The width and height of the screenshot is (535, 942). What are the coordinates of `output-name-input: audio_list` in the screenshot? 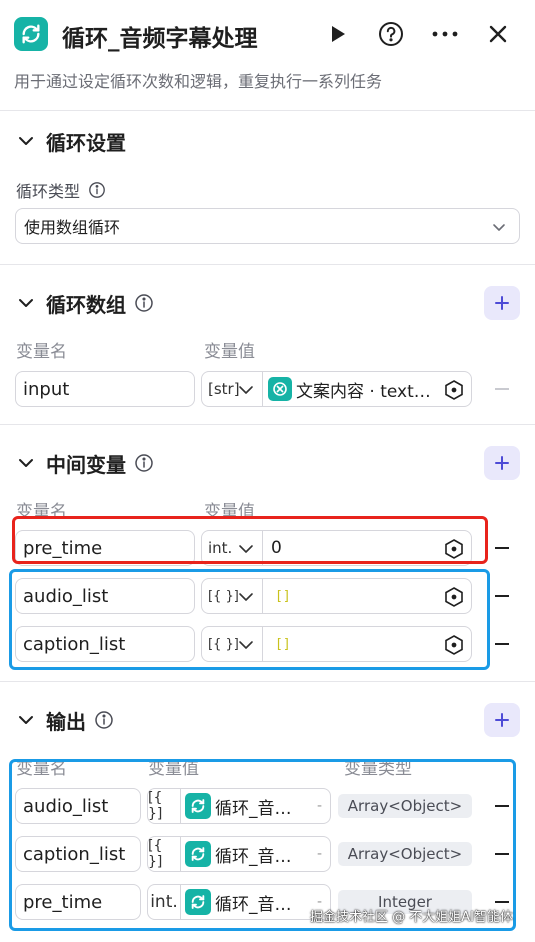 It's located at (78, 806).